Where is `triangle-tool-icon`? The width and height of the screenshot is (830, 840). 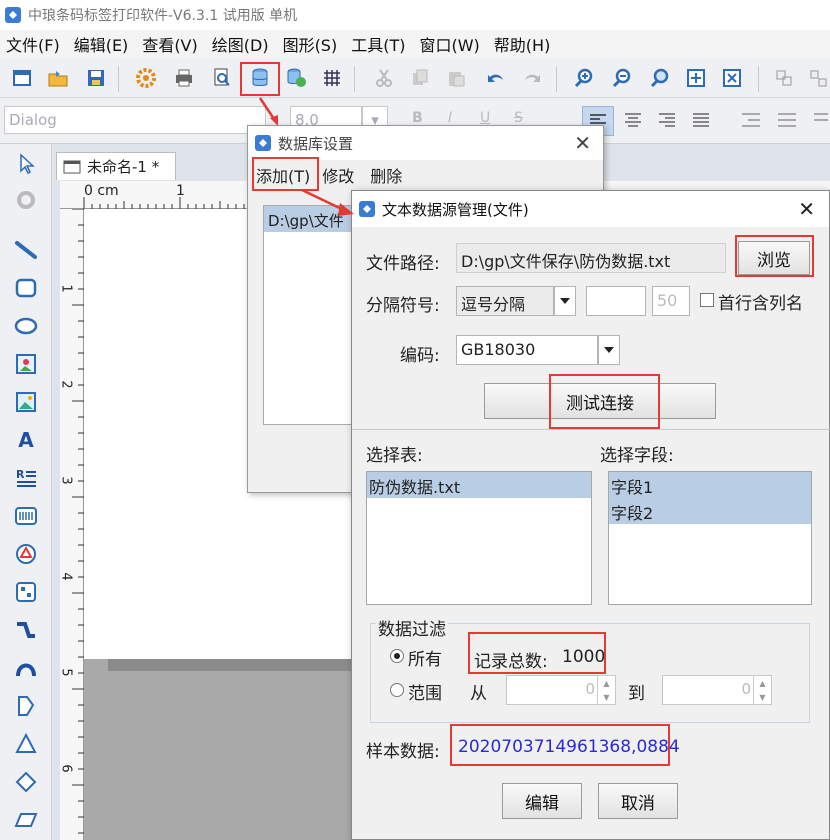
triangle-tool-icon is located at coordinates (26, 744).